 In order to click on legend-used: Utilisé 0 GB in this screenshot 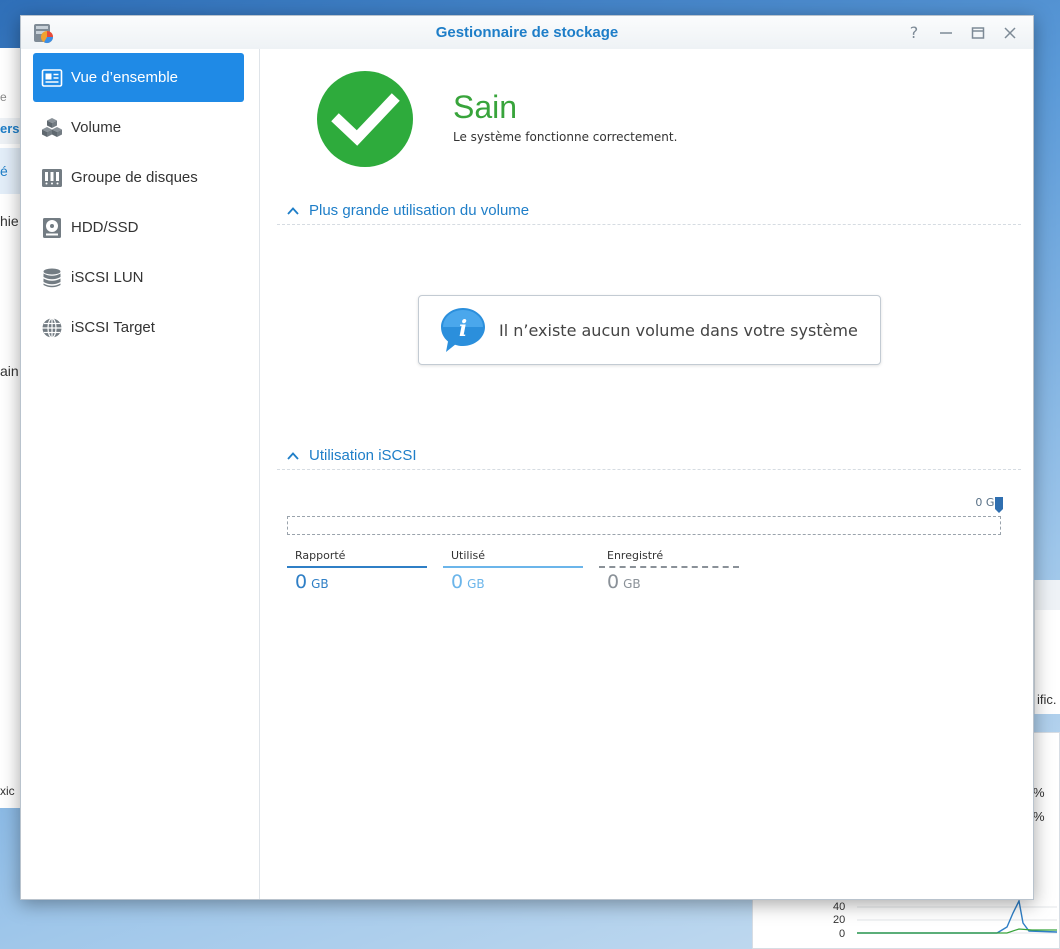, I will do `click(513, 571)`.